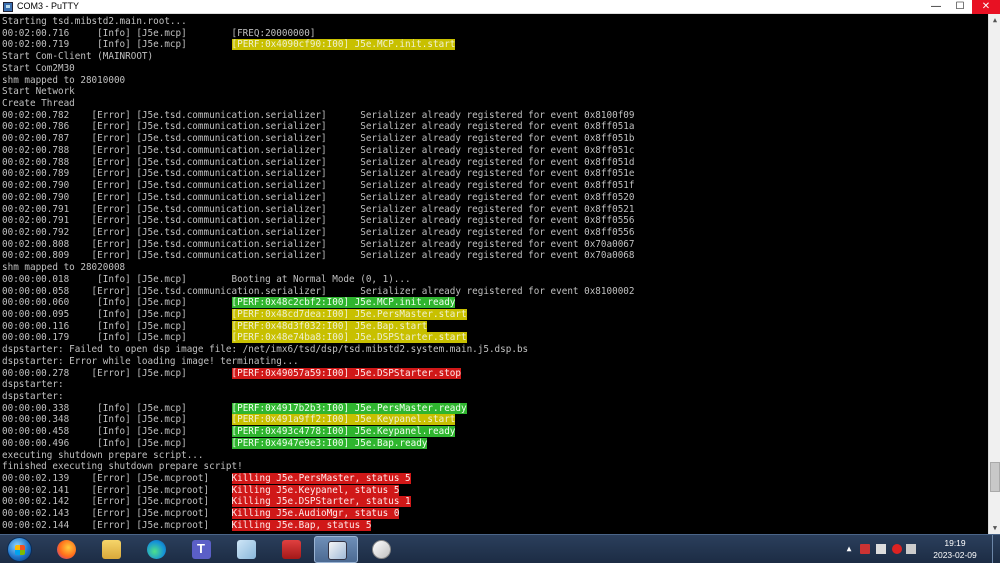  What do you see at coordinates (318, 385) in the screenshot?
I see `terminal-line: dspstarter:` at bounding box center [318, 385].